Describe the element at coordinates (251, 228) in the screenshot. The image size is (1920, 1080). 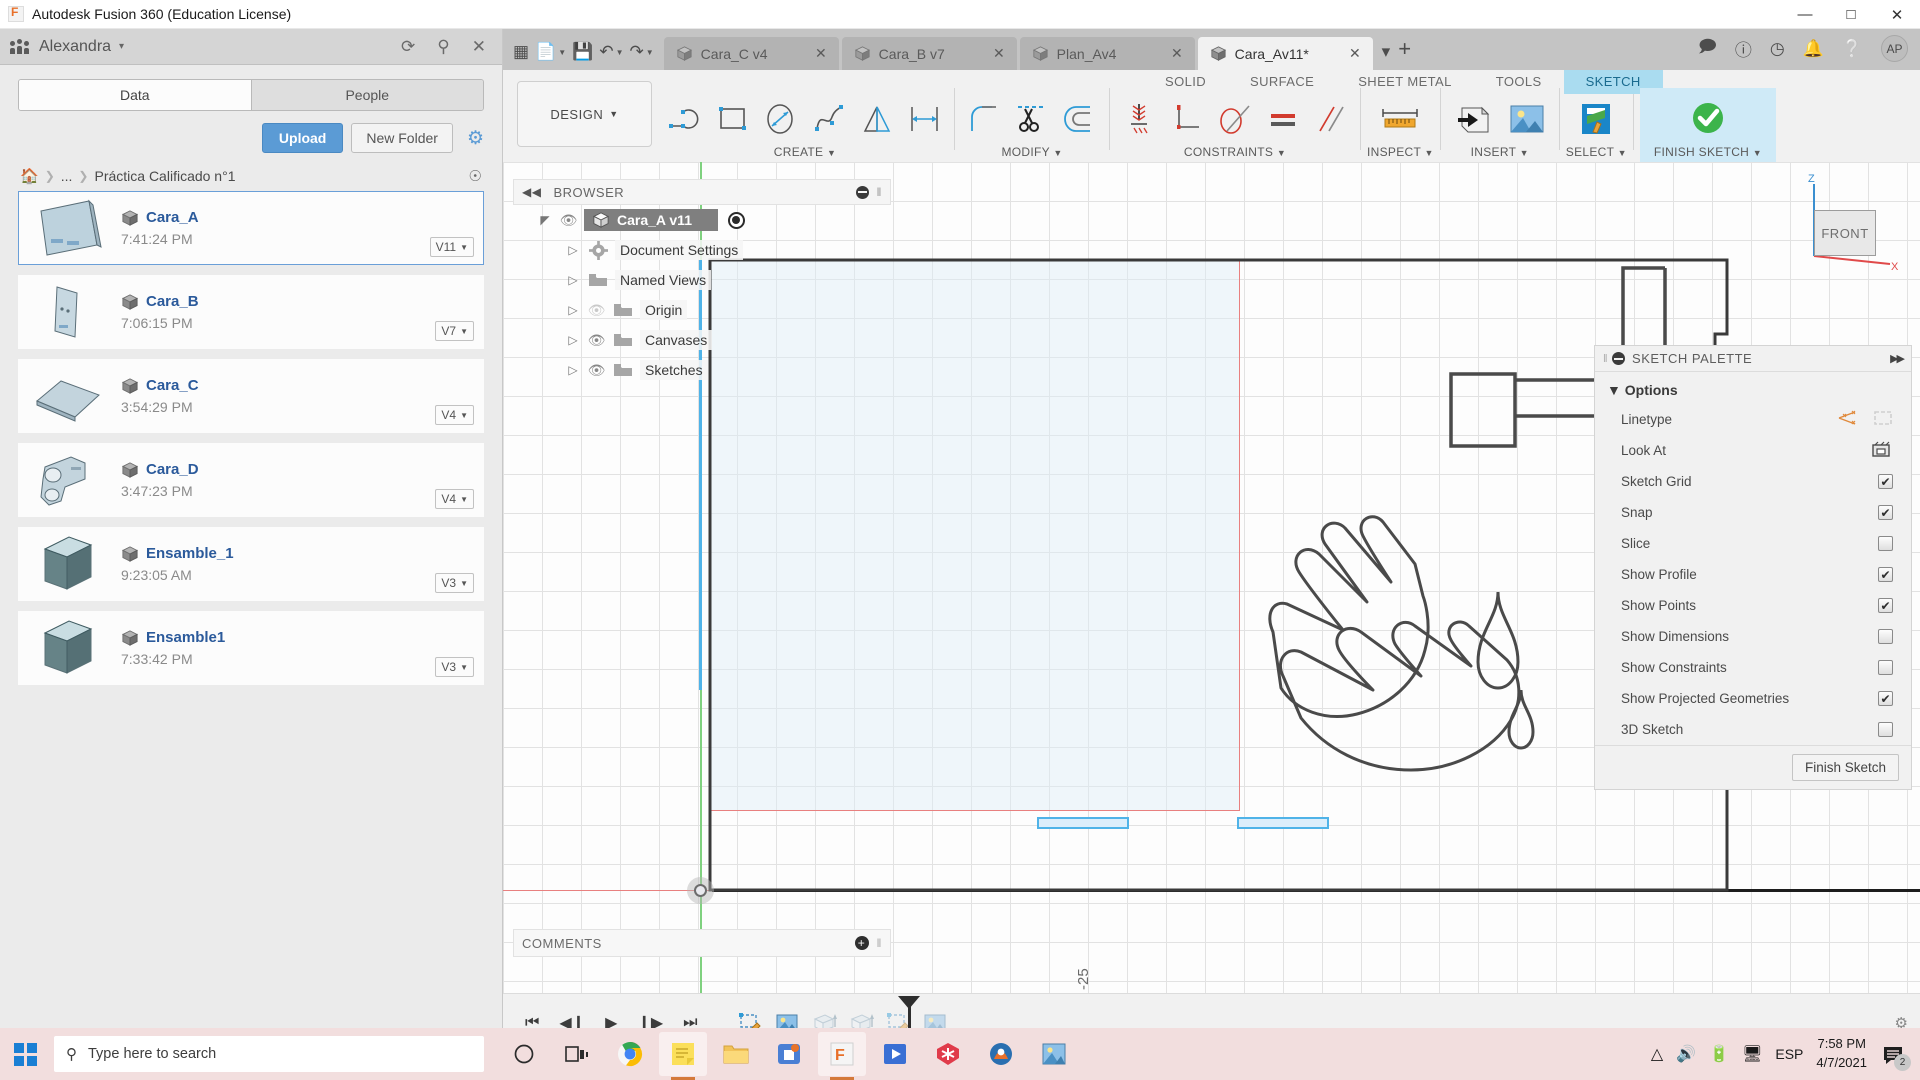
I see `list-item: Cara_A 7:41:24 PM V11 ▼` at that location.